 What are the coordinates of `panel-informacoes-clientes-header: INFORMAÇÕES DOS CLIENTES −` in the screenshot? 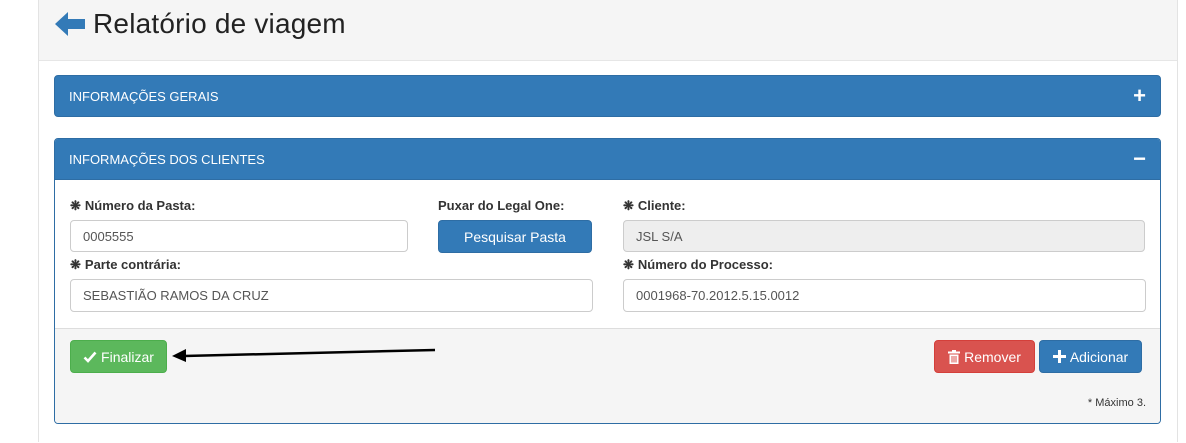 It's located at (607, 159).